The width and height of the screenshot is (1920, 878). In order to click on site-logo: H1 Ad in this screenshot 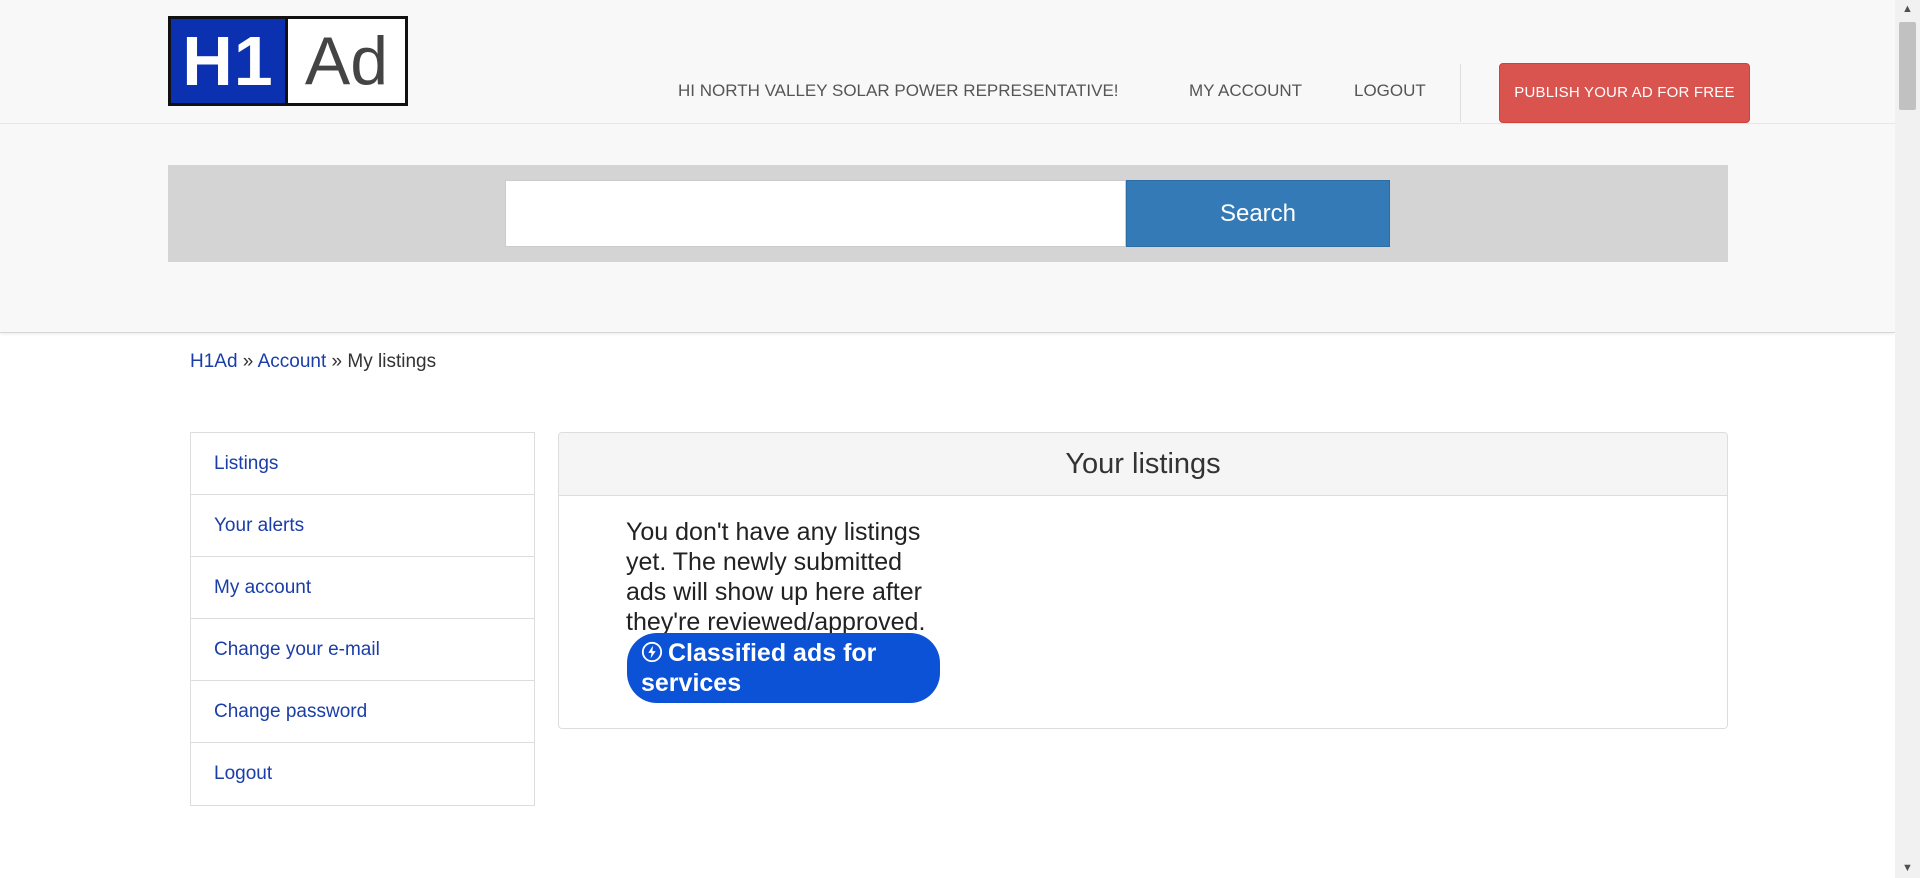, I will do `click(288, 61)`.